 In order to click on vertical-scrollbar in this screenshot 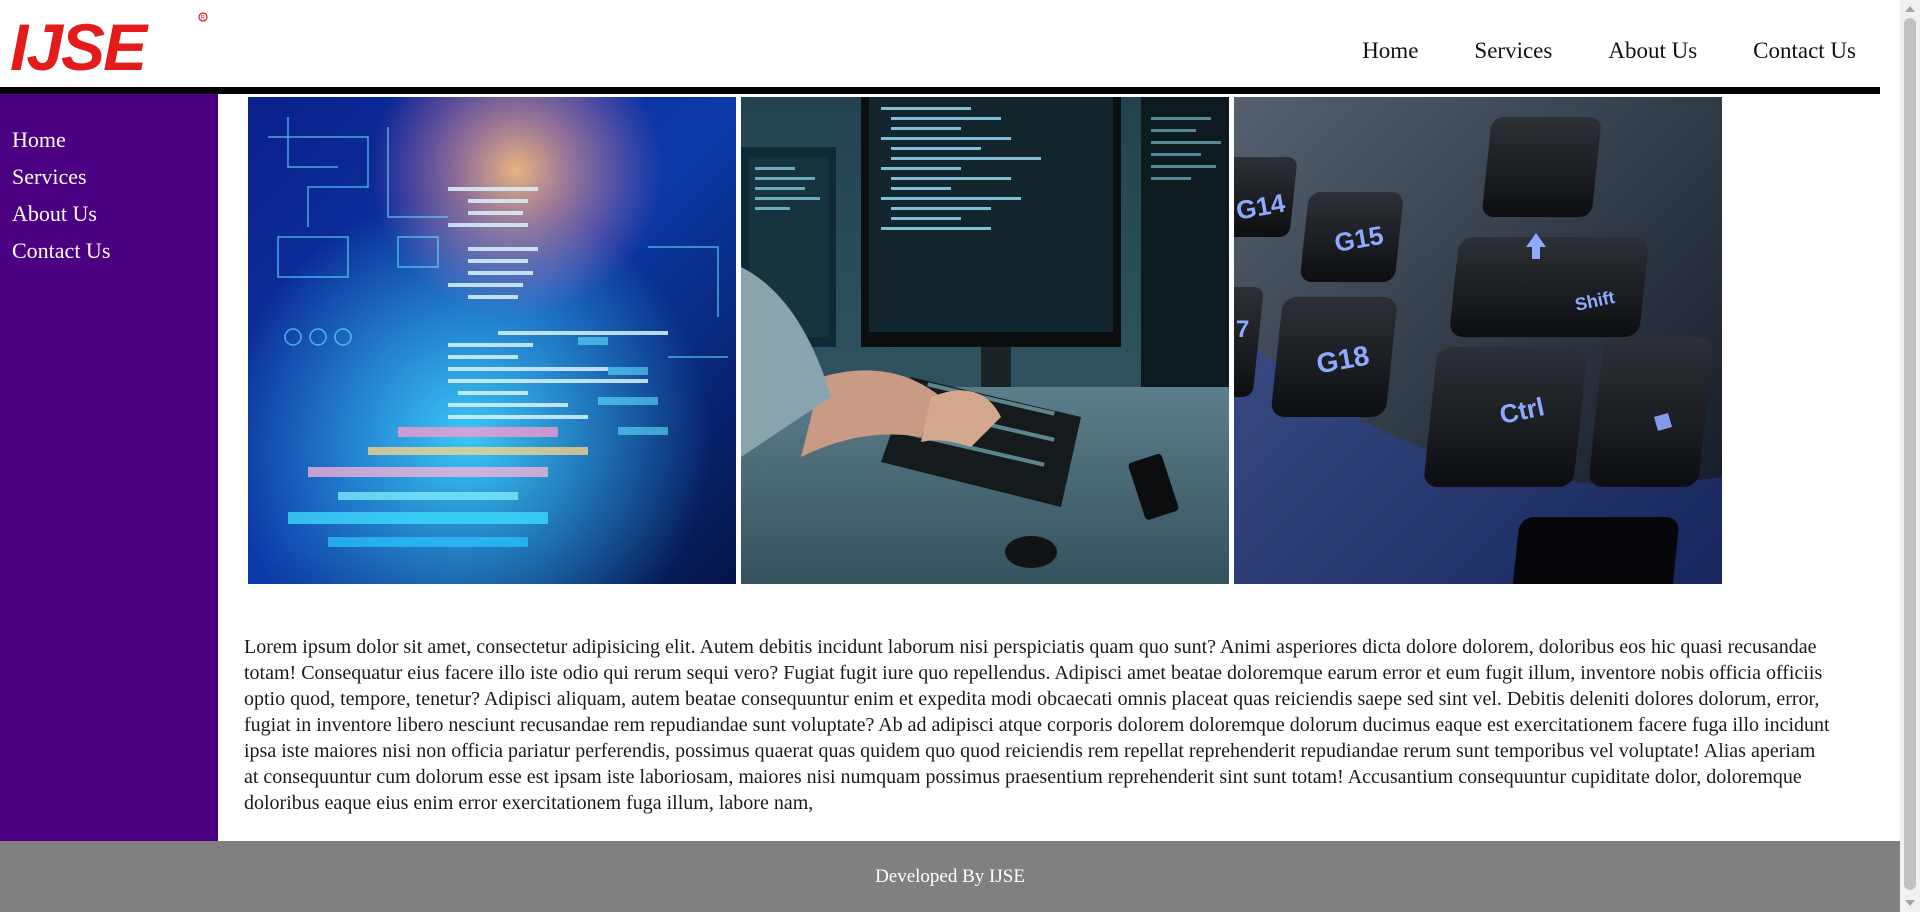, I will do `click(1910, 456)`.